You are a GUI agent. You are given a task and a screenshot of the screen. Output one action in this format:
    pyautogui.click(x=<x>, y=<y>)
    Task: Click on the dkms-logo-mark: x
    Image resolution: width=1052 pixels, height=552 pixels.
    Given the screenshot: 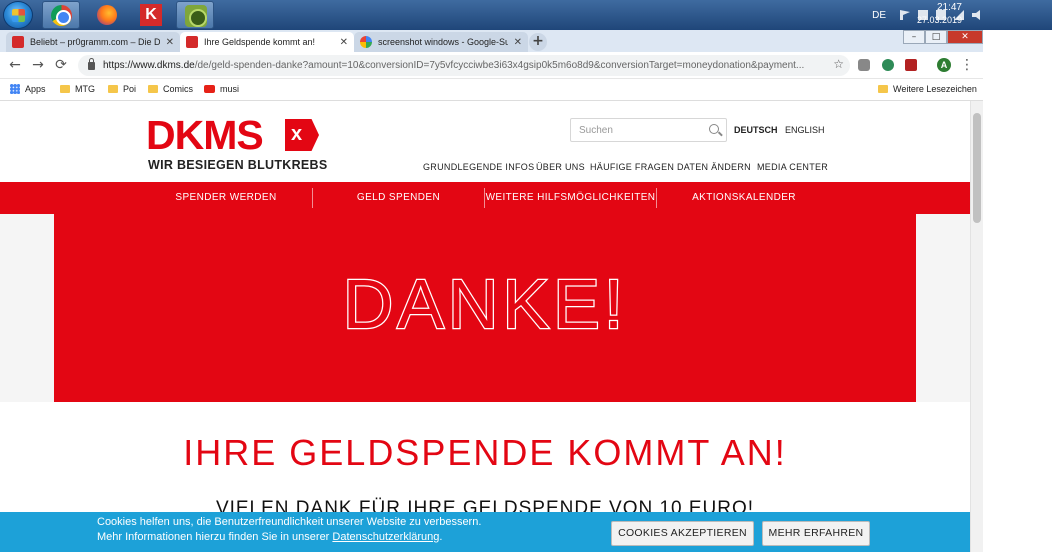 What is the action you would take?
    pyautogui.click(x=302, y=135)
    